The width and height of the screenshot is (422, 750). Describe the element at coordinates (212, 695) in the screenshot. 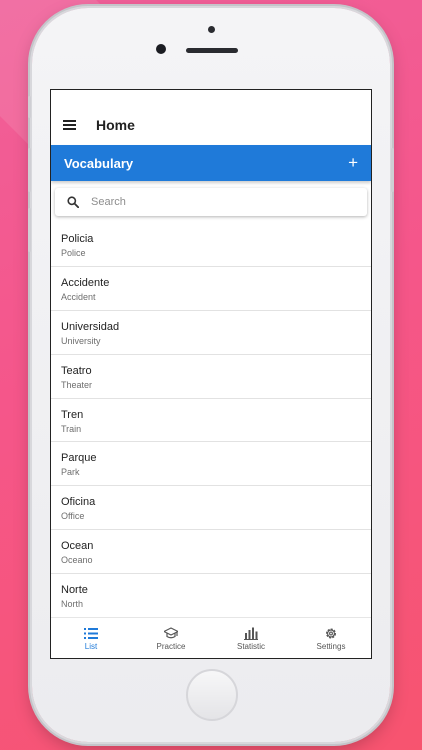

I see `home-button` at that location.